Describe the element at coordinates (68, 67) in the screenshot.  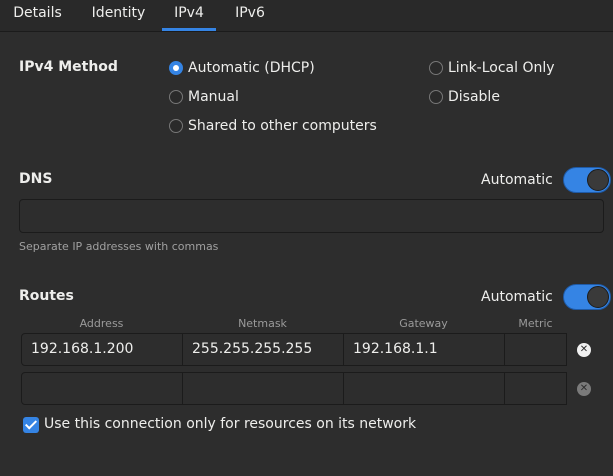
I see `ipv4-method-label: IPv4 Method` at that location.